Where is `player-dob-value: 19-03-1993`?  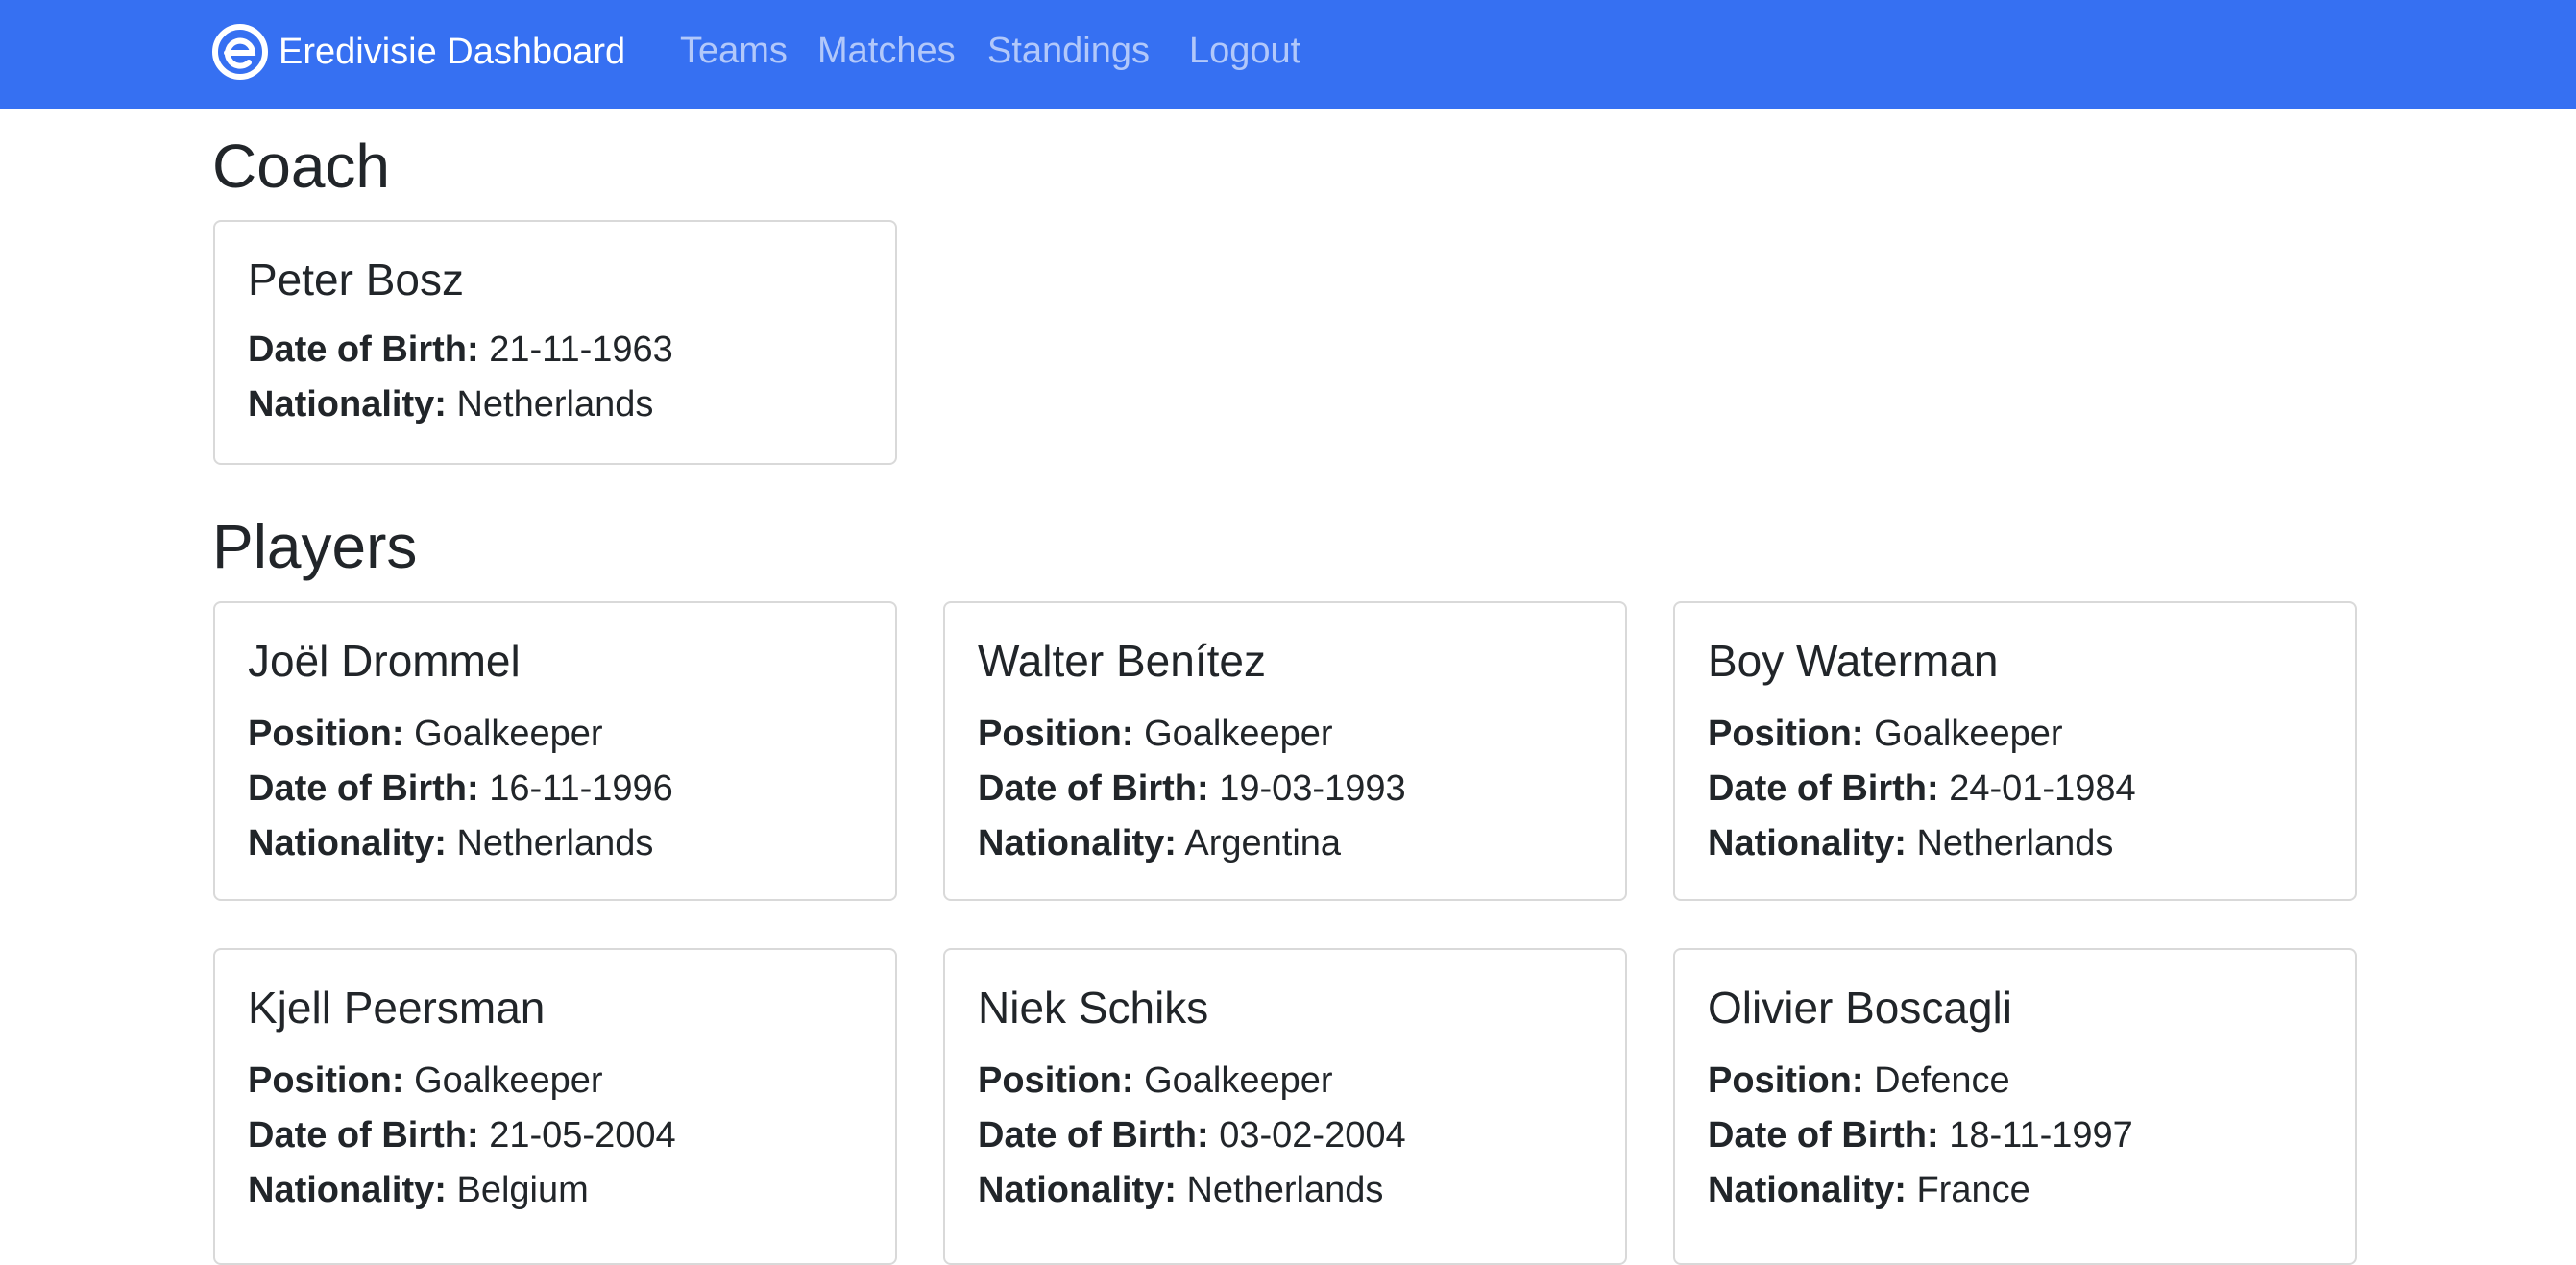
player-dob-value: 19-03-1993 is located at coordinates (1312, 788).